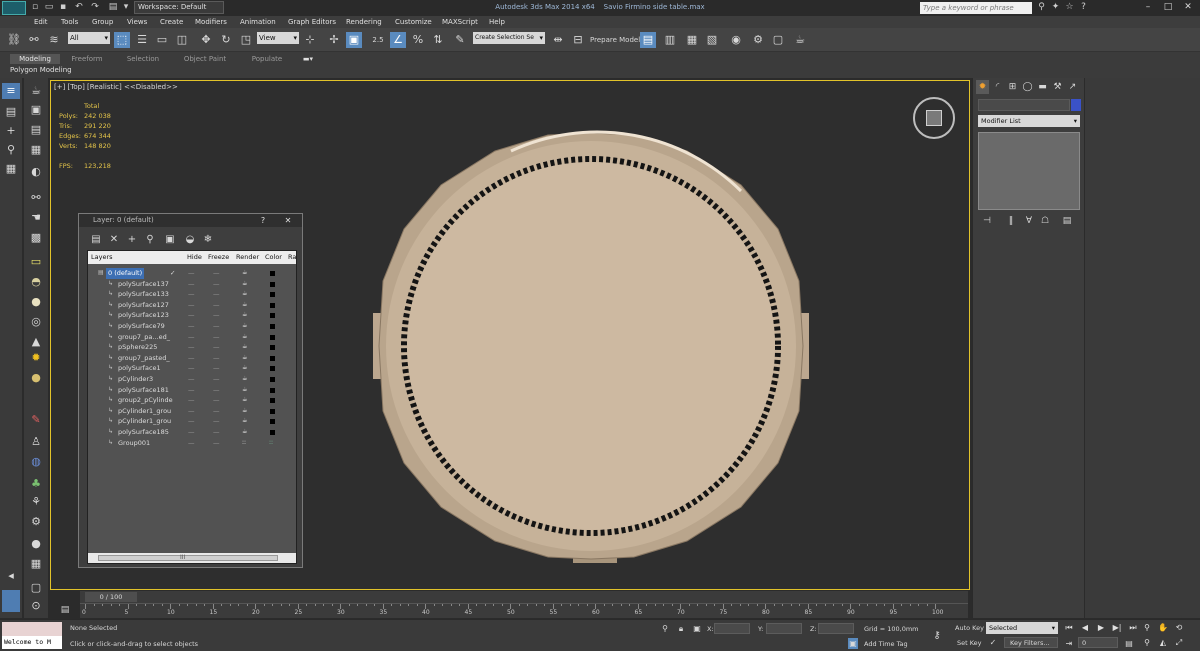 The height and width of the screenshot is (651, 1200). I want to click on menu-customize: Customize, so click(413, 22).